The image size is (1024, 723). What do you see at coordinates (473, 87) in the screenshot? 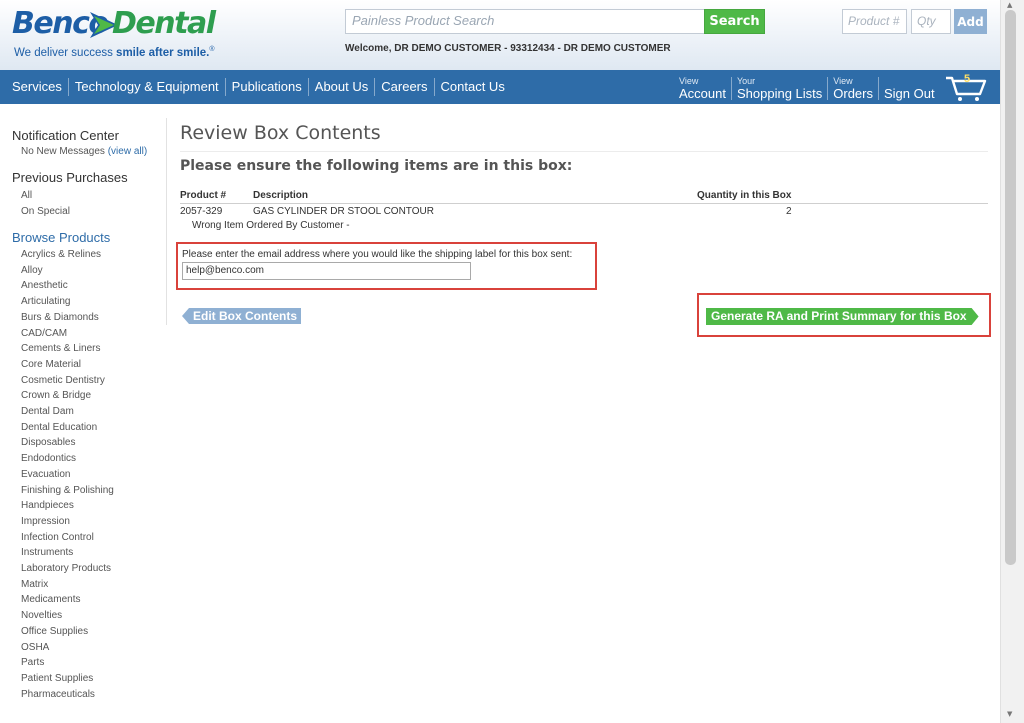
I see `nav-item-contact-us: Contact Us` at bounding box center [473, 87].